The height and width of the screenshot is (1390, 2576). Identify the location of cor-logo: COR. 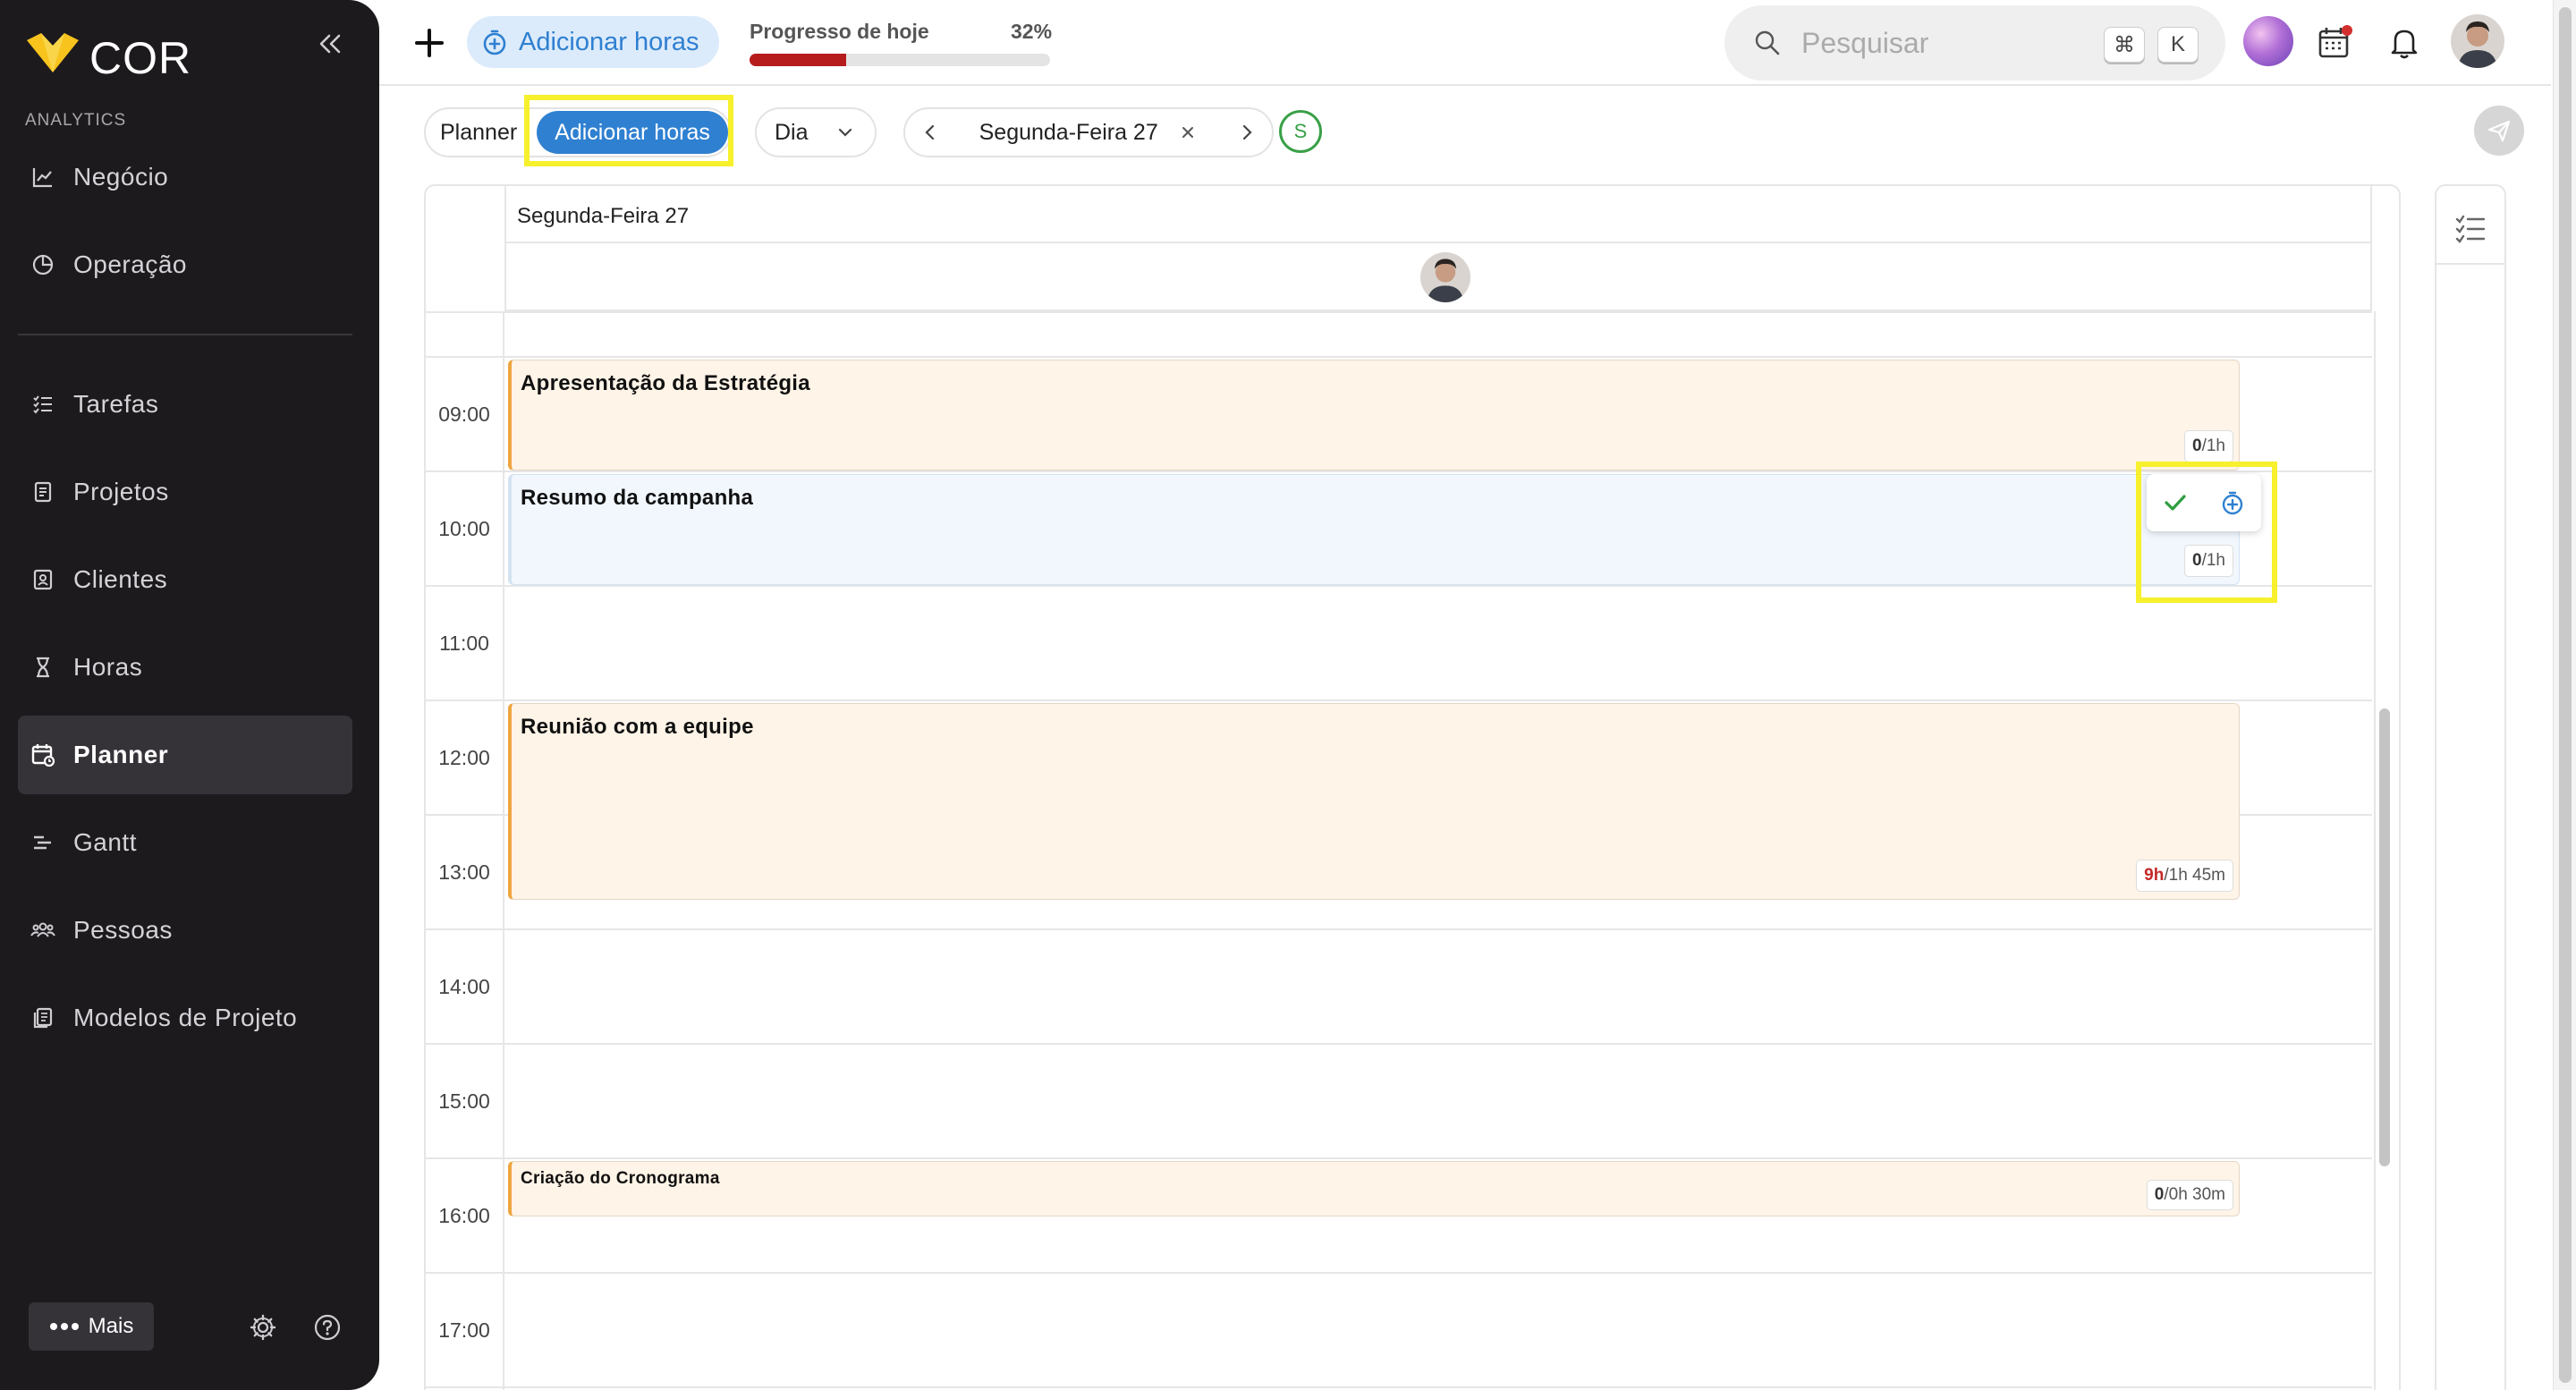
(108, 53).